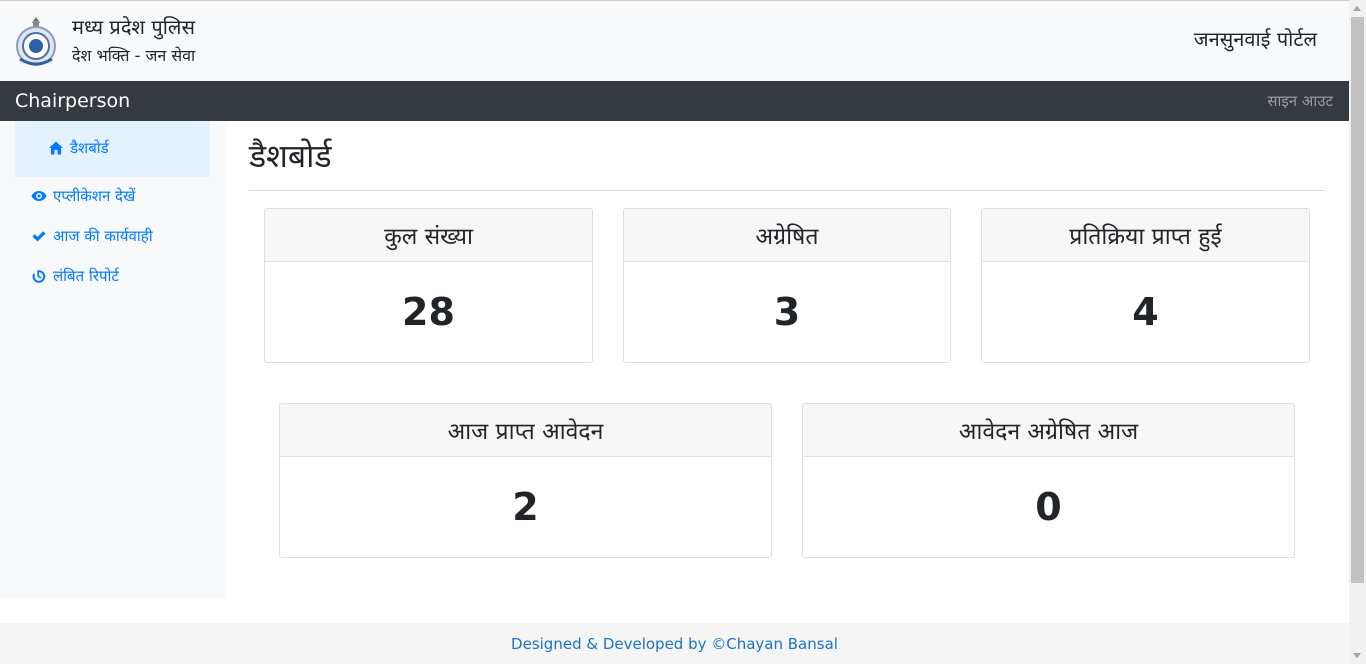  Describe the element at coordinates (134, 55) in the screenshot. I see `brand-subtitle: देश भक्ति - जन सेवा` at that location.